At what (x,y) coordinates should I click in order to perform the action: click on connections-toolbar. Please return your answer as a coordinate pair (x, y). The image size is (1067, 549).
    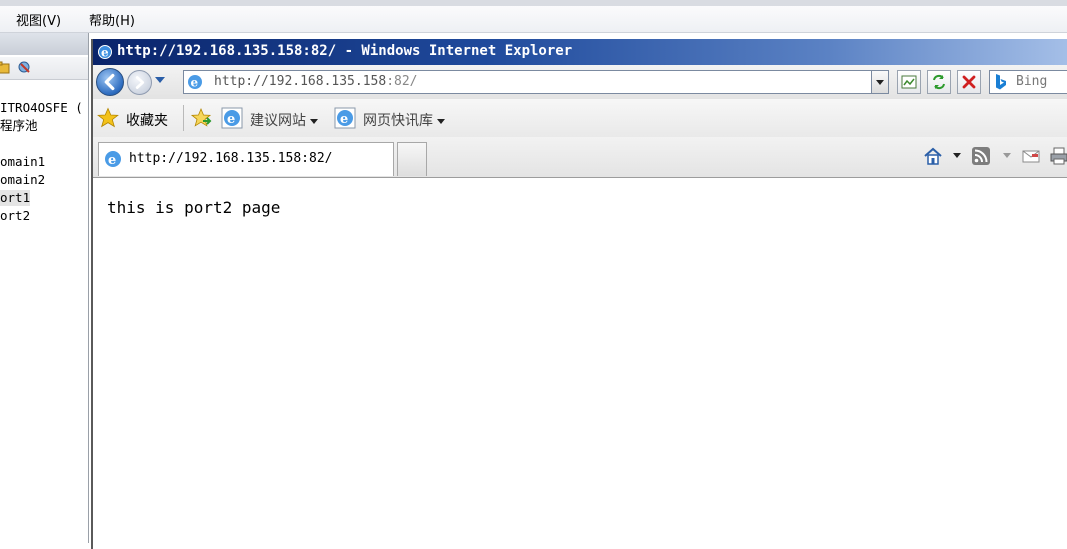
    Looking at the image, I should click on (44, 68).